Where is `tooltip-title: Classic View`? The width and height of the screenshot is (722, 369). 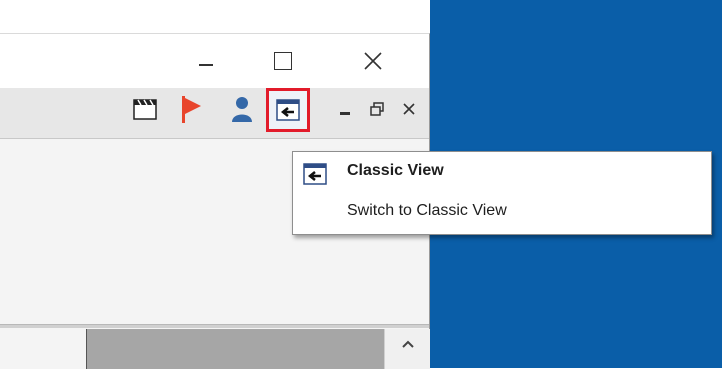
tooltip-title: Classic View is located at coordinates (395, 170).